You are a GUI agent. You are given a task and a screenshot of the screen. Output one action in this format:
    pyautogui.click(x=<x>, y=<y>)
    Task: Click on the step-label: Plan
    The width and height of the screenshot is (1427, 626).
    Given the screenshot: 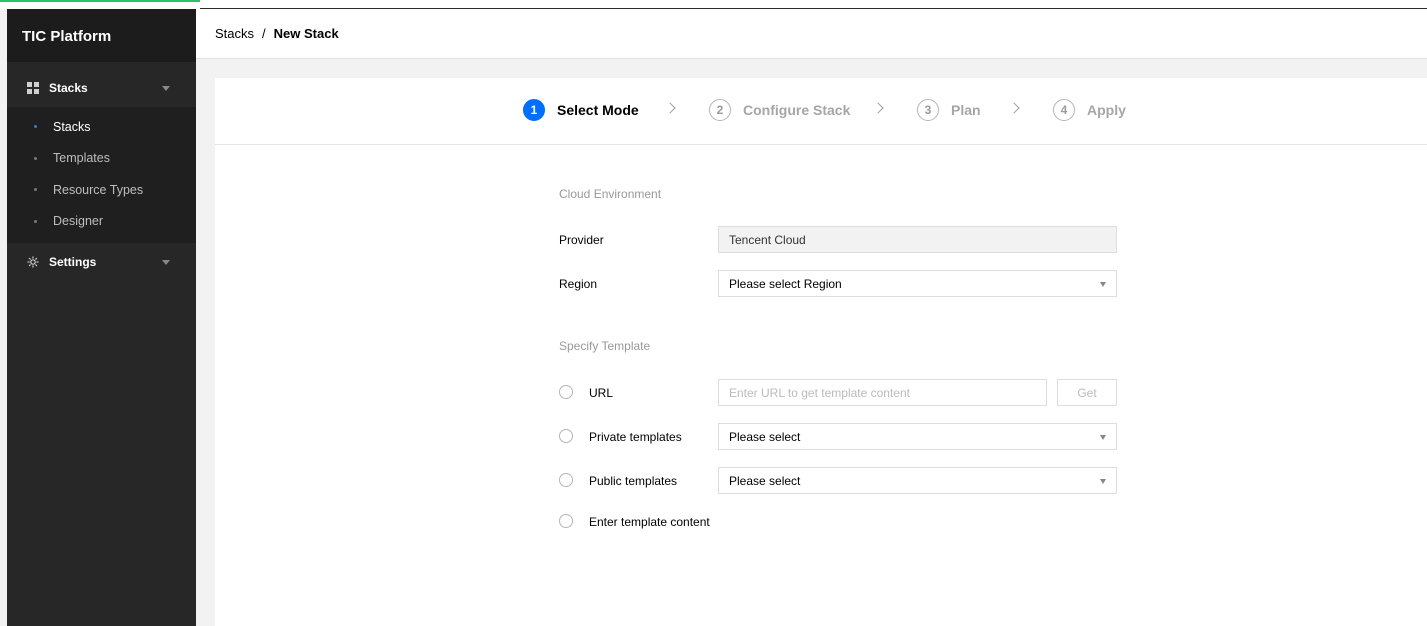 What is the action you would take?
    pyautogui.click(x=966, y=110)
    